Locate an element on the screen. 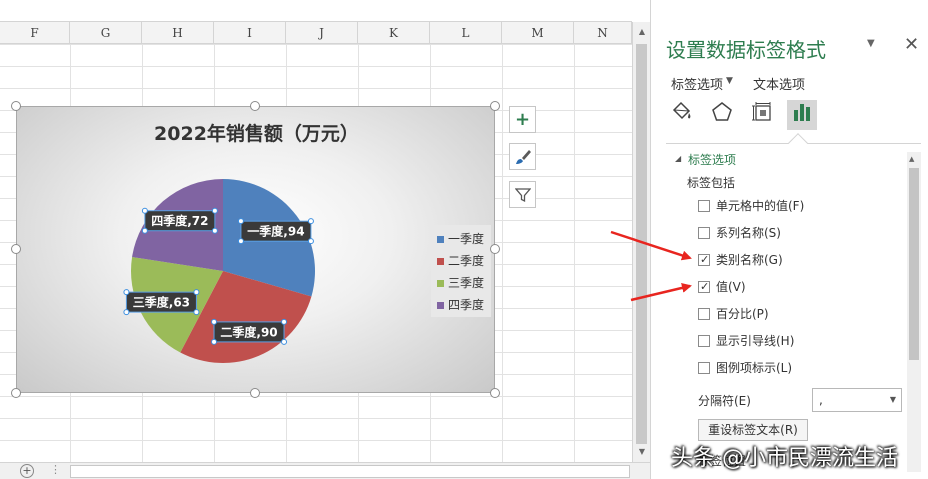 This screenshot has height=479, width=928. column-header-n: N is located at coordinates (603, 33).